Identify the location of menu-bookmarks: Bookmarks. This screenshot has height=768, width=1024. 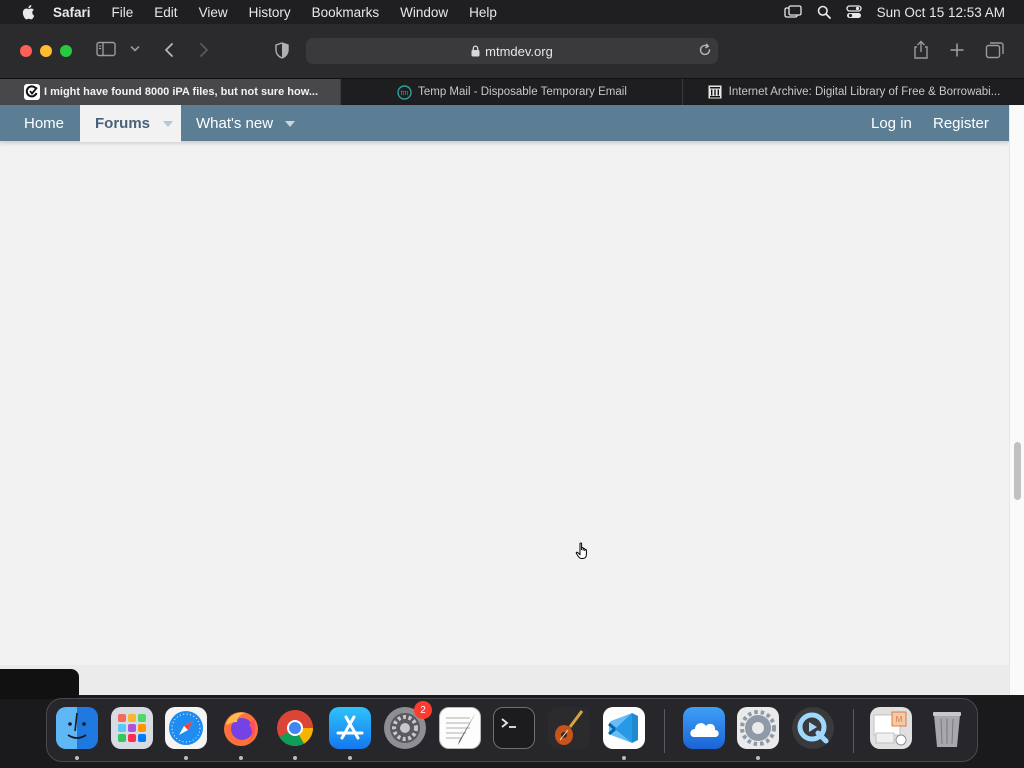
(346, 12).